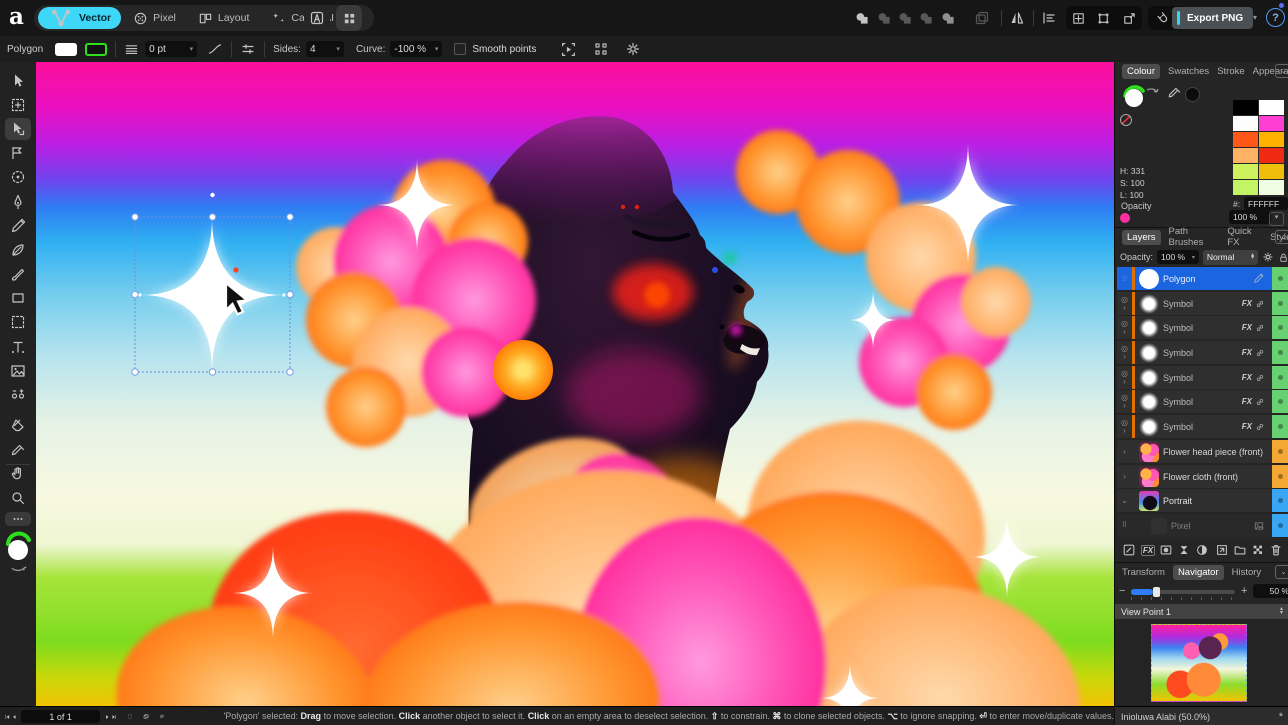 The height and width of the screenshot is (725, 1288). What do you see at coordinates (1275, 550) in the screenshot?
I see `delete-layer-button` at bounding box center [1275, 550].